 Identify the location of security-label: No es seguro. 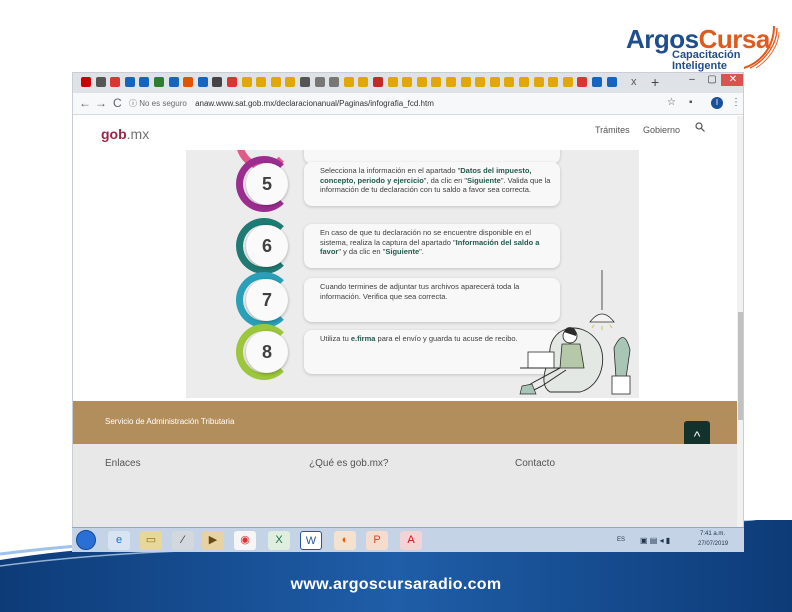
(163, 103).